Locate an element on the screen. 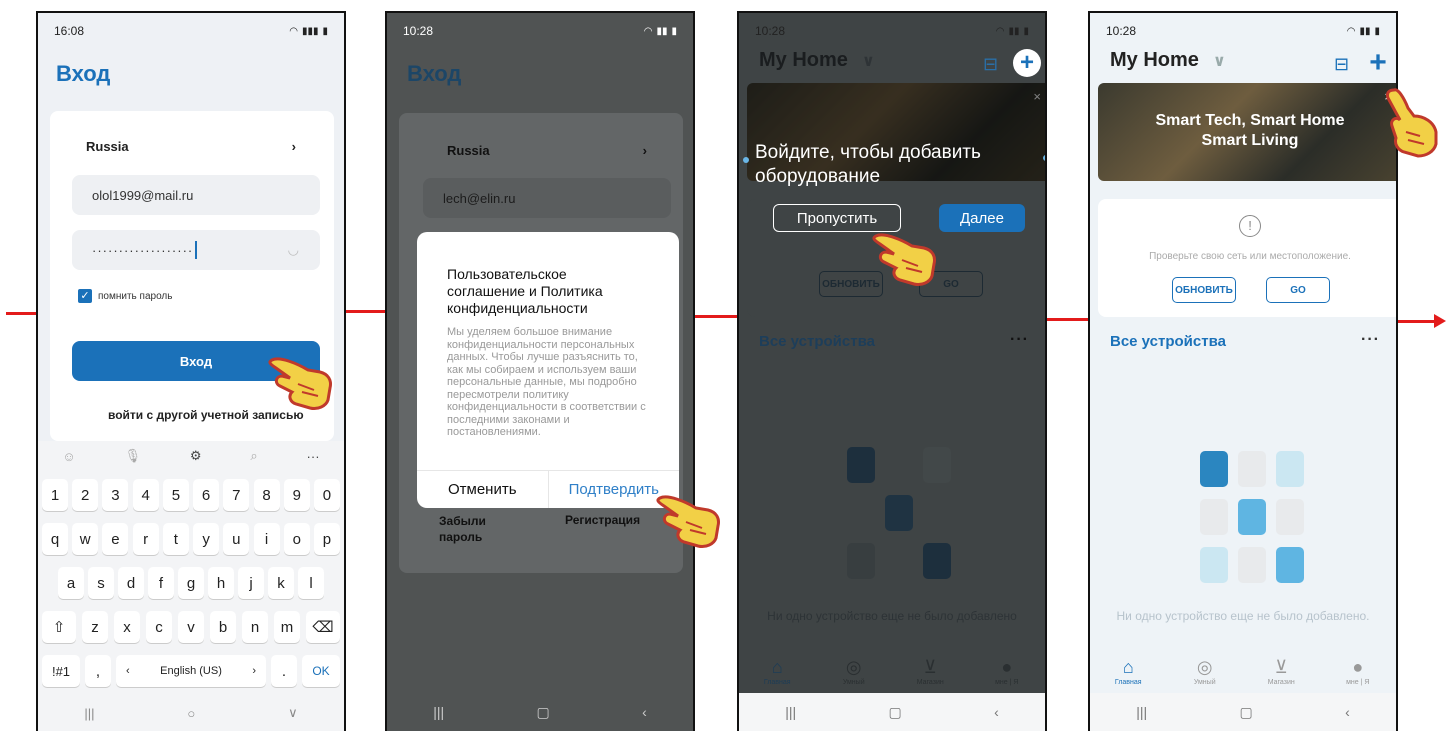  promo-banner: Smart Tech, Smart Home Smart Living × is located at coordinates (1247, 132).